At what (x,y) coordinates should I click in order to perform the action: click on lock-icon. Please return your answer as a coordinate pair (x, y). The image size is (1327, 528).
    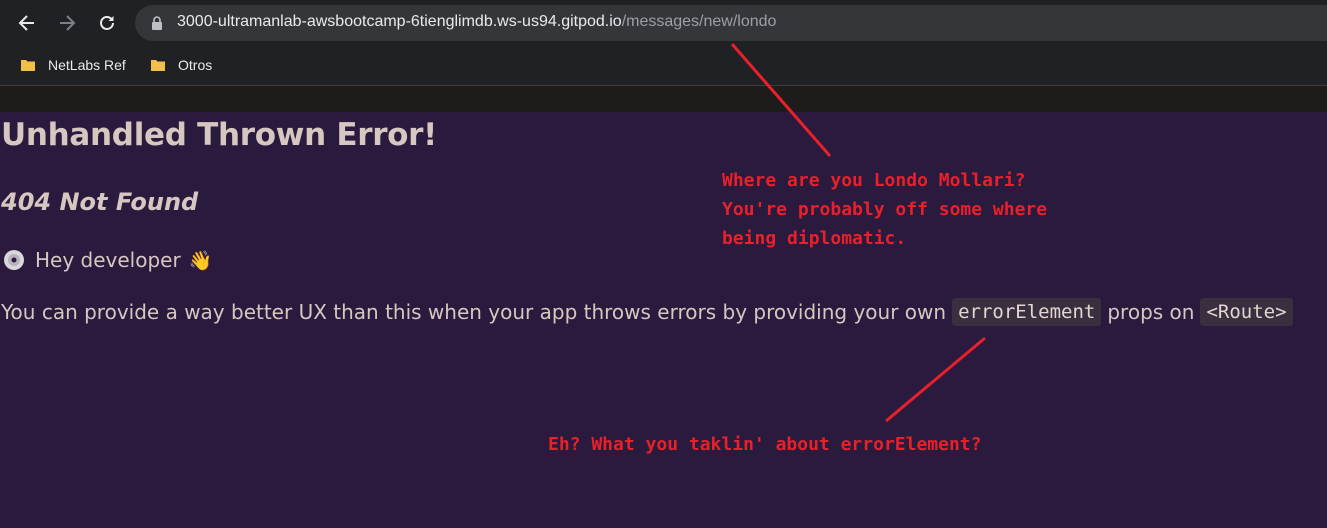
    Looking at the image, I should click on (157, 23).